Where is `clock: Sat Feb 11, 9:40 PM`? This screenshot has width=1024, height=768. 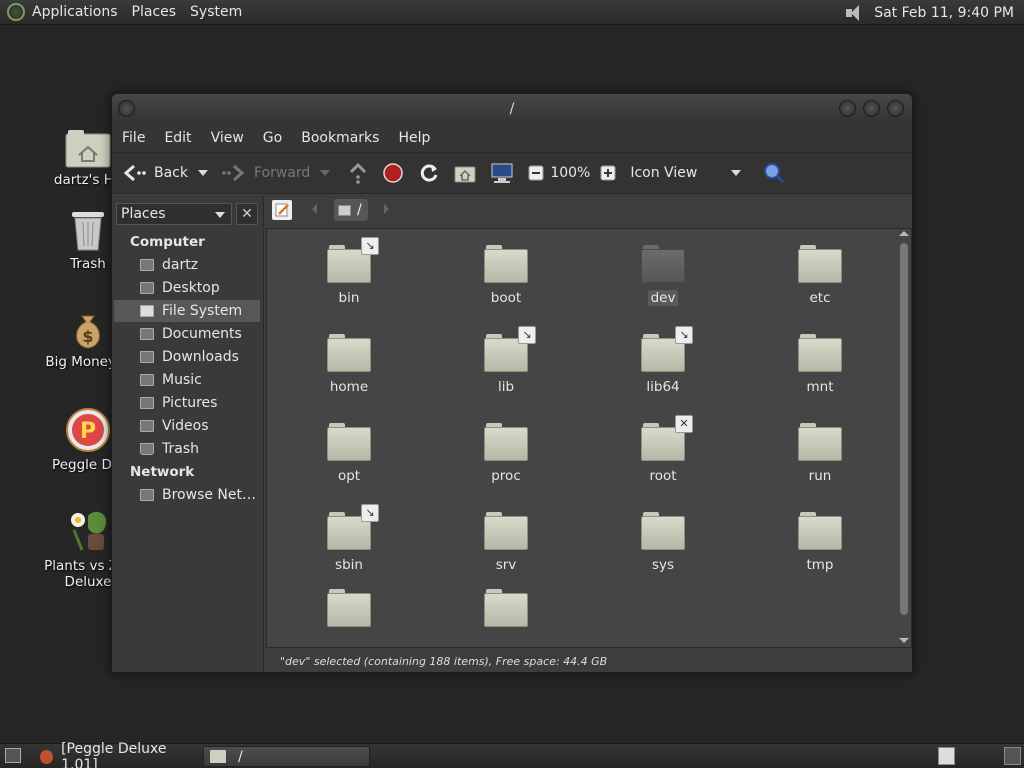
clock: Sat Feb 11, 9:40 PM is located at coordinates (944, 13).